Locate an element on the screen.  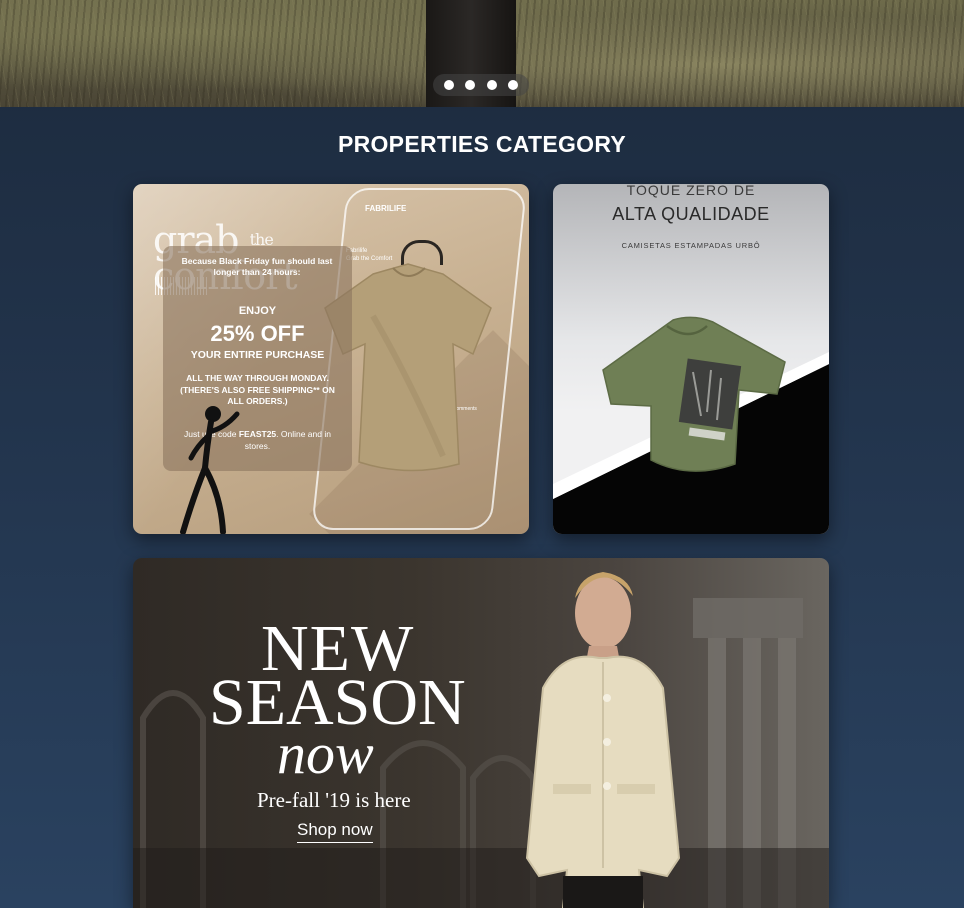
folded-olive-shirt-image is located at coordinates (694, 394).